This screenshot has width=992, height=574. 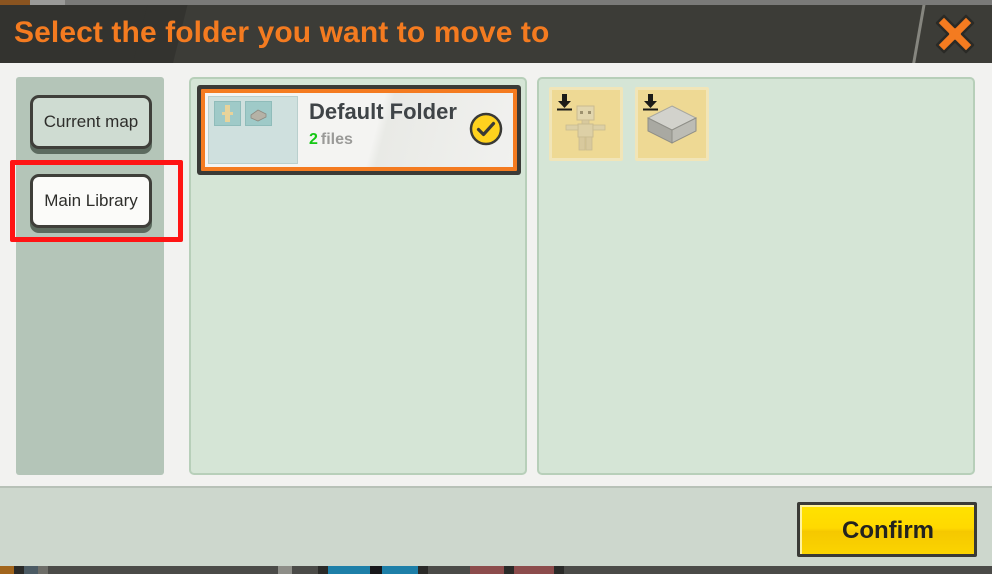 I want to click on folder-card-default-folder: Default Folder 2 files, so click(x=359, y=130).